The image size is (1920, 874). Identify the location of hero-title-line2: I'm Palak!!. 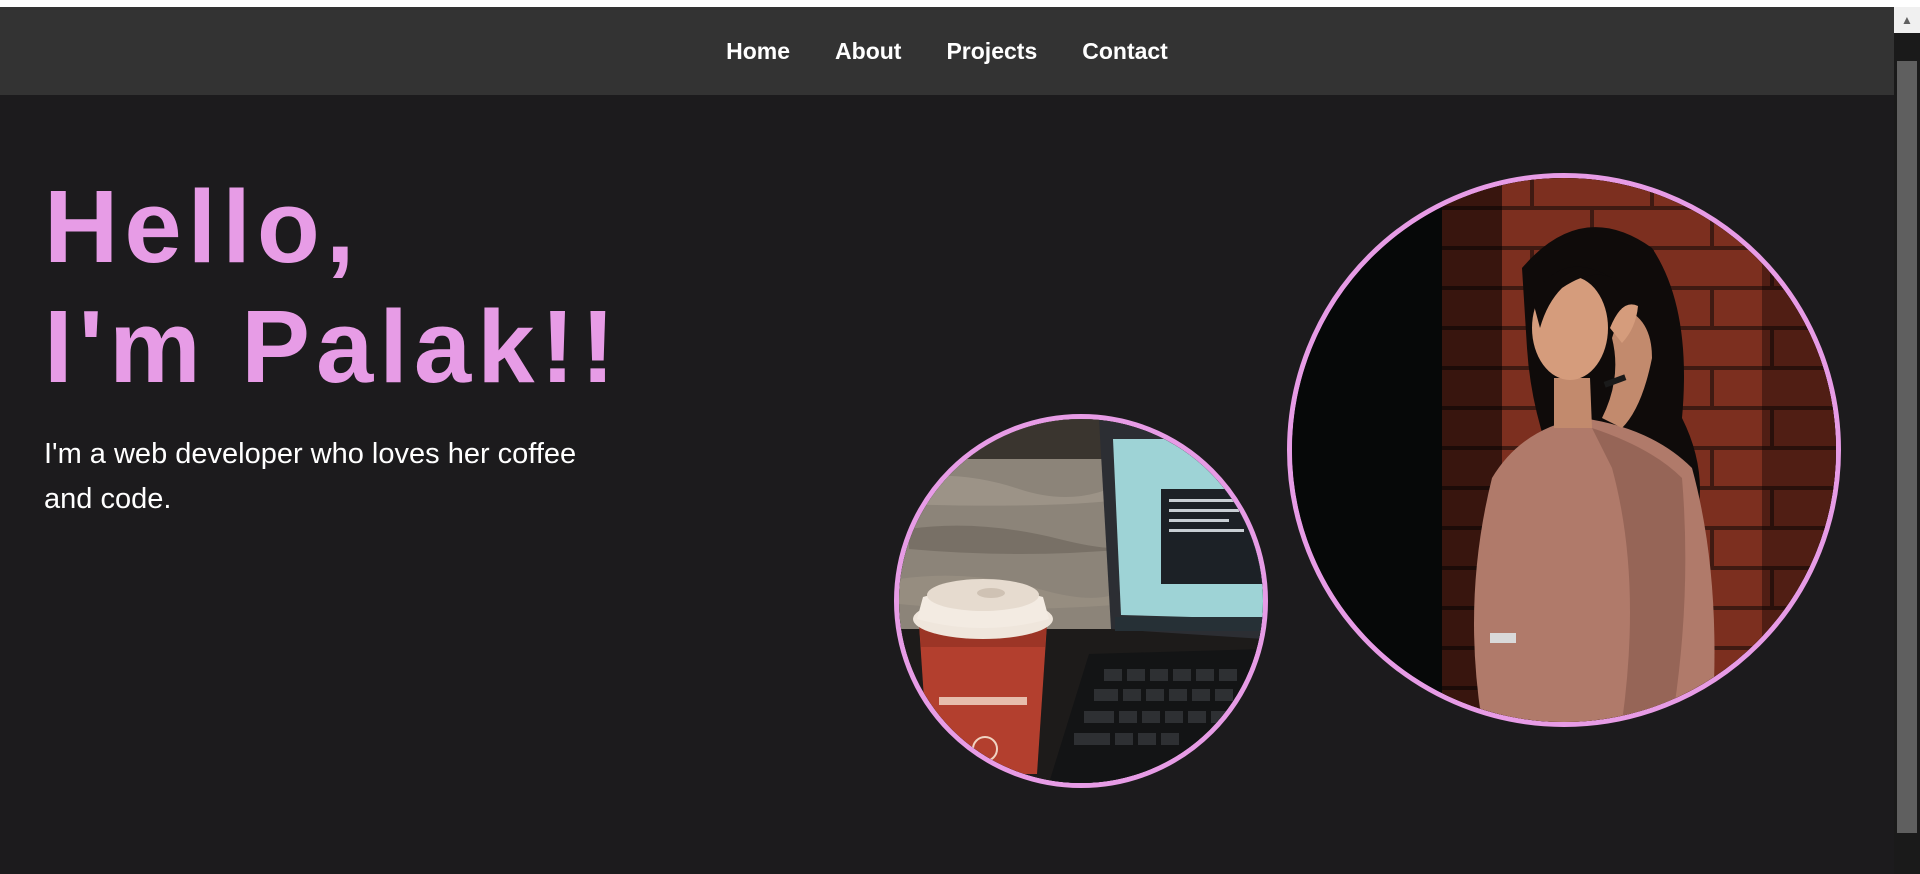
(333, 346).